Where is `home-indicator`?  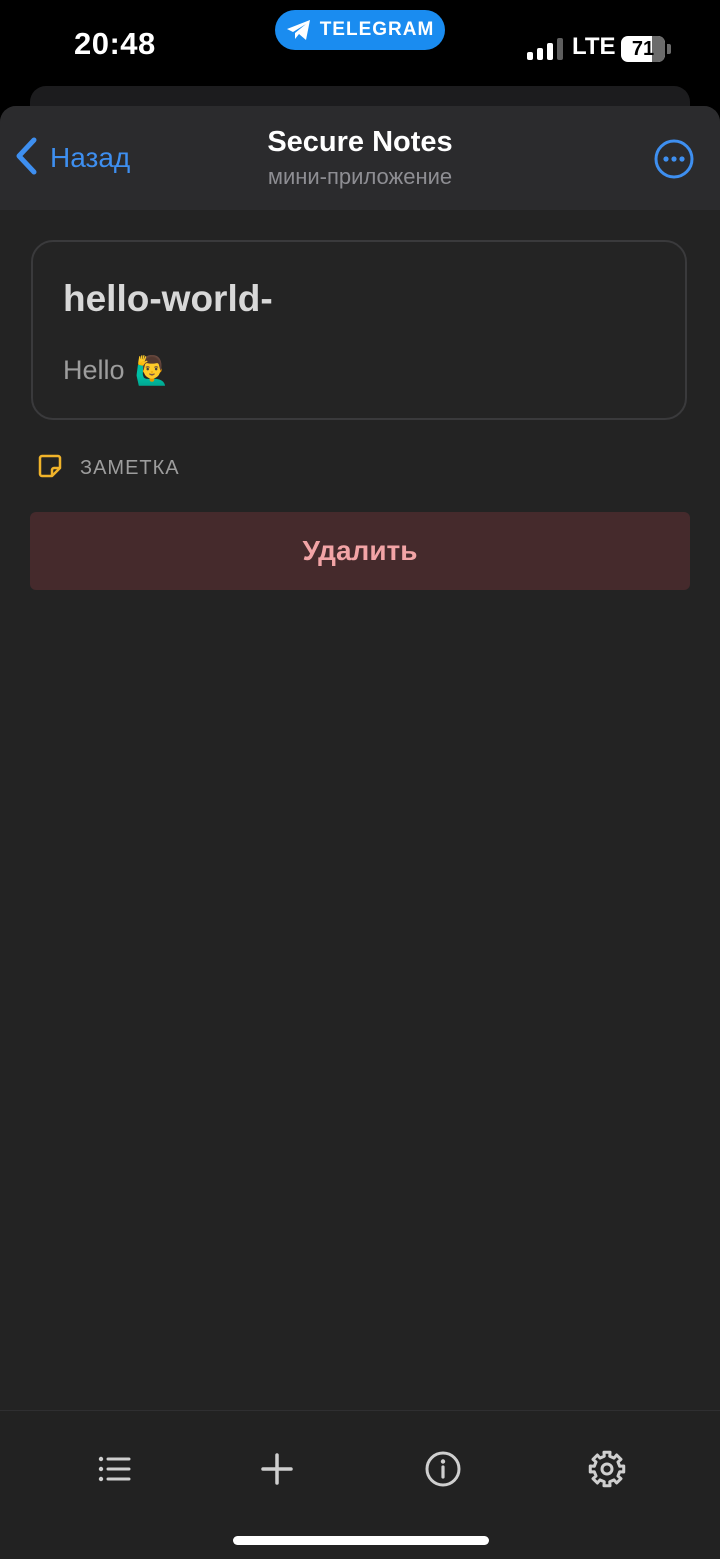 home-indicator is located at coordinates (361, 1540).